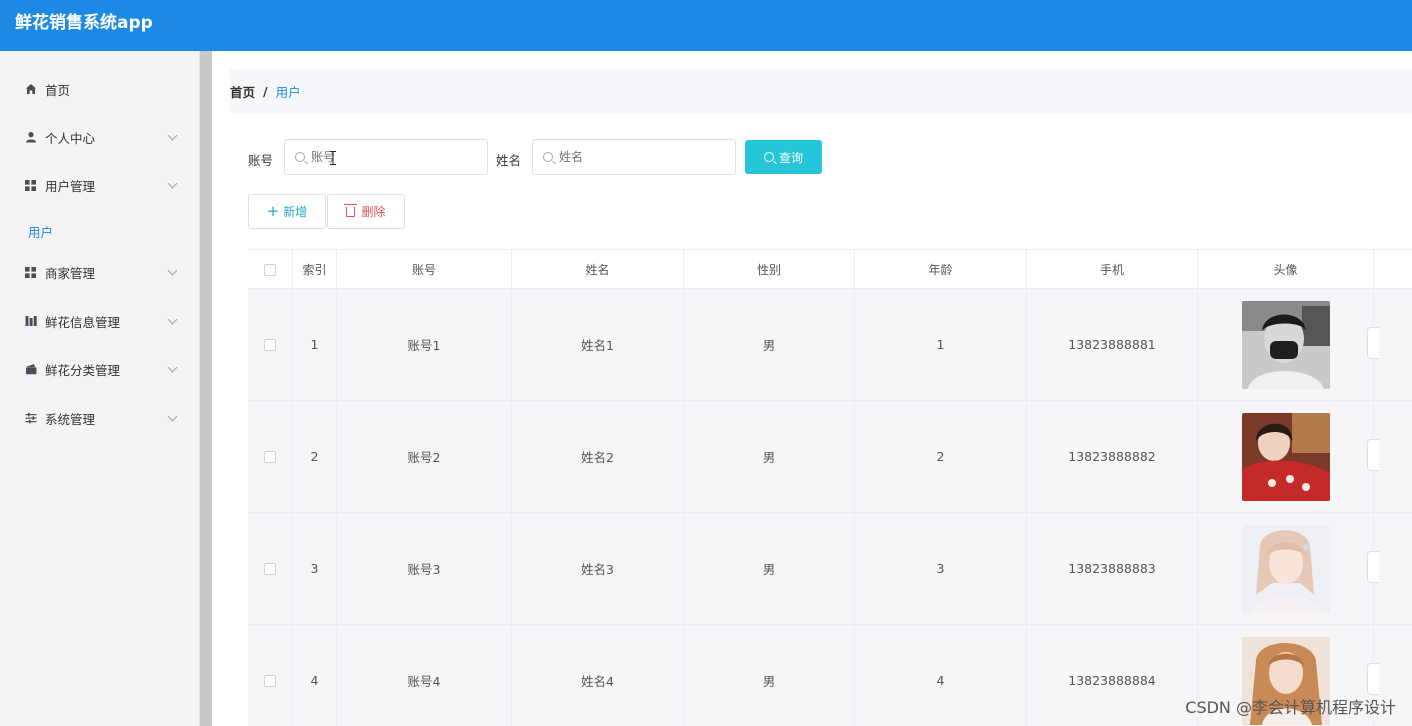 Image resolution: width=1412 pixels, height=726 pixels. Describe the element at coordinates (1112, 269) in the screenshot. I see `column-header-phone: 手机` at that location.